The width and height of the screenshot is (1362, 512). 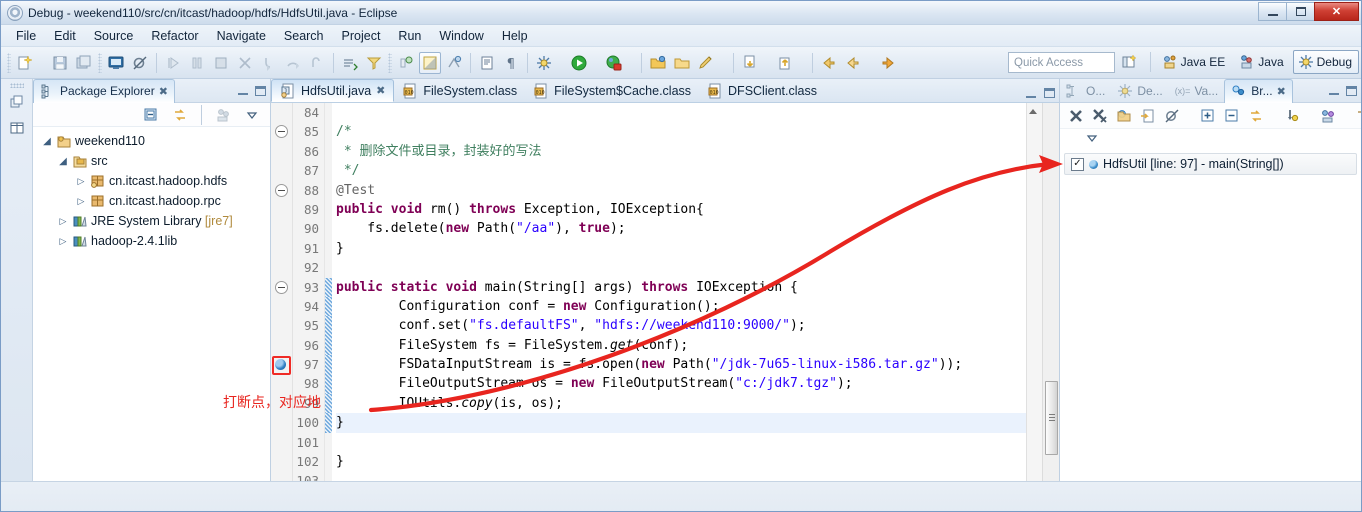 I want to click on menu-file: File, so click(x=26, y=36).